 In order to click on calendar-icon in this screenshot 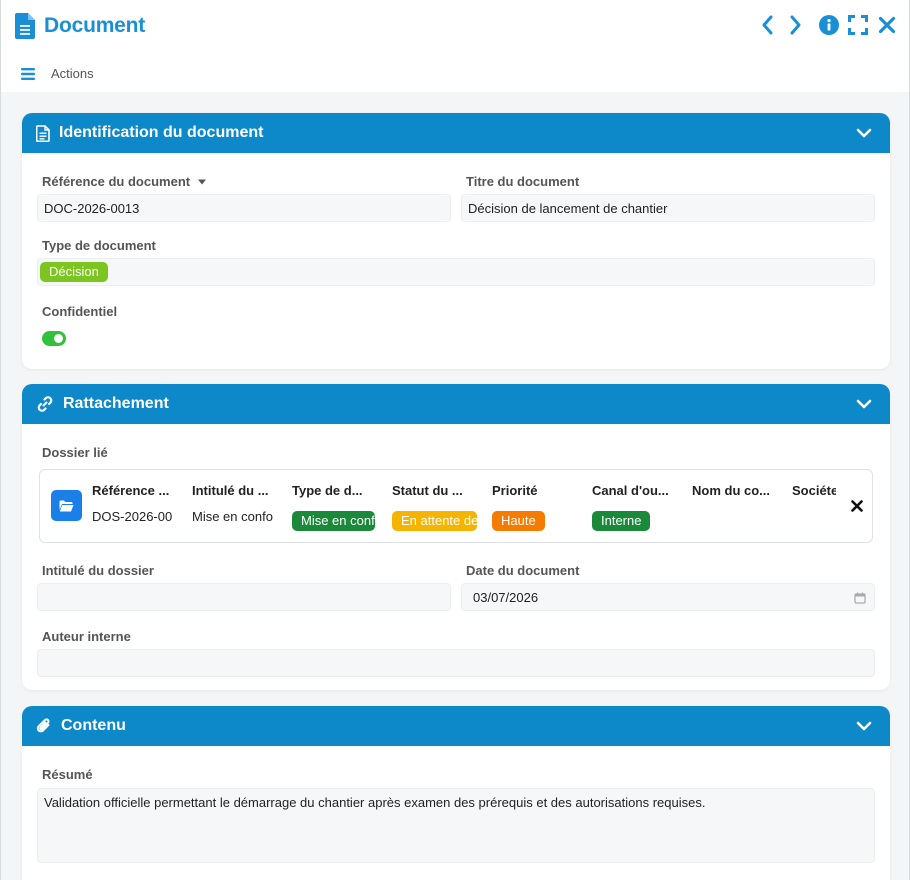, I will do `click(860, 598)`.